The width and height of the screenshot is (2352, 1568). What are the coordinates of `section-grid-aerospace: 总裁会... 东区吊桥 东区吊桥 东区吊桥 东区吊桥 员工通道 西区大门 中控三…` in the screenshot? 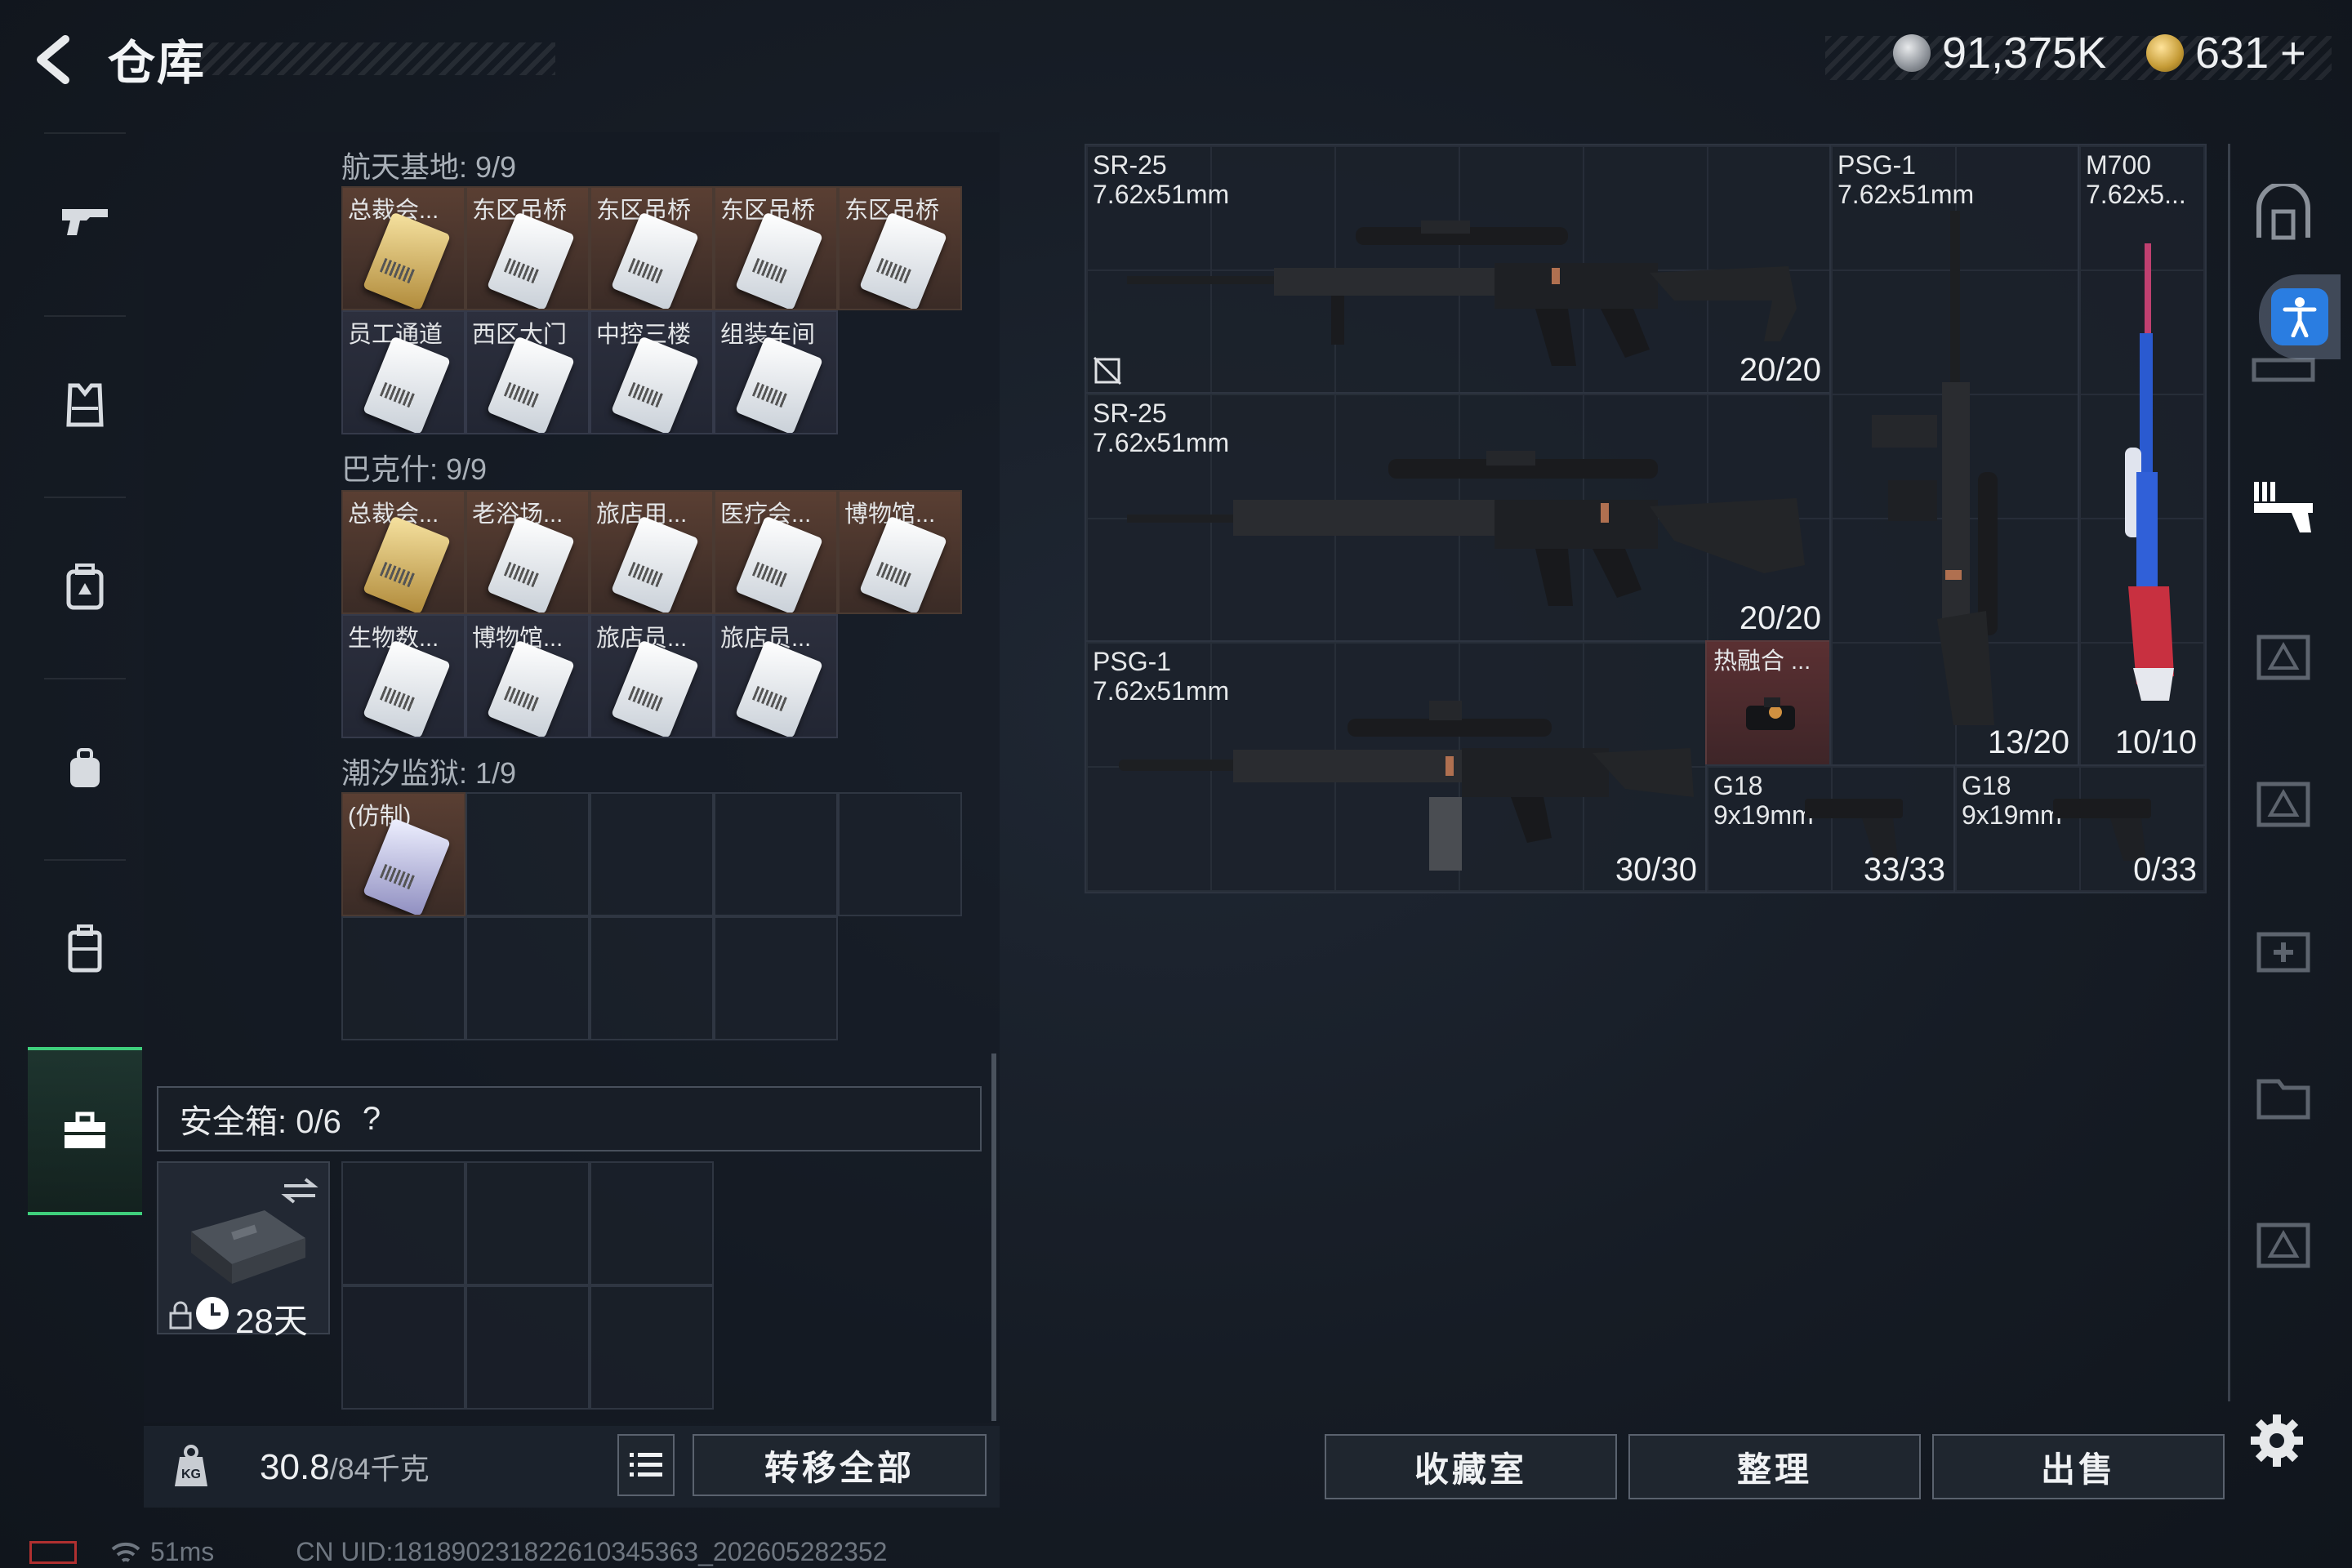 It's located at (651, 310).